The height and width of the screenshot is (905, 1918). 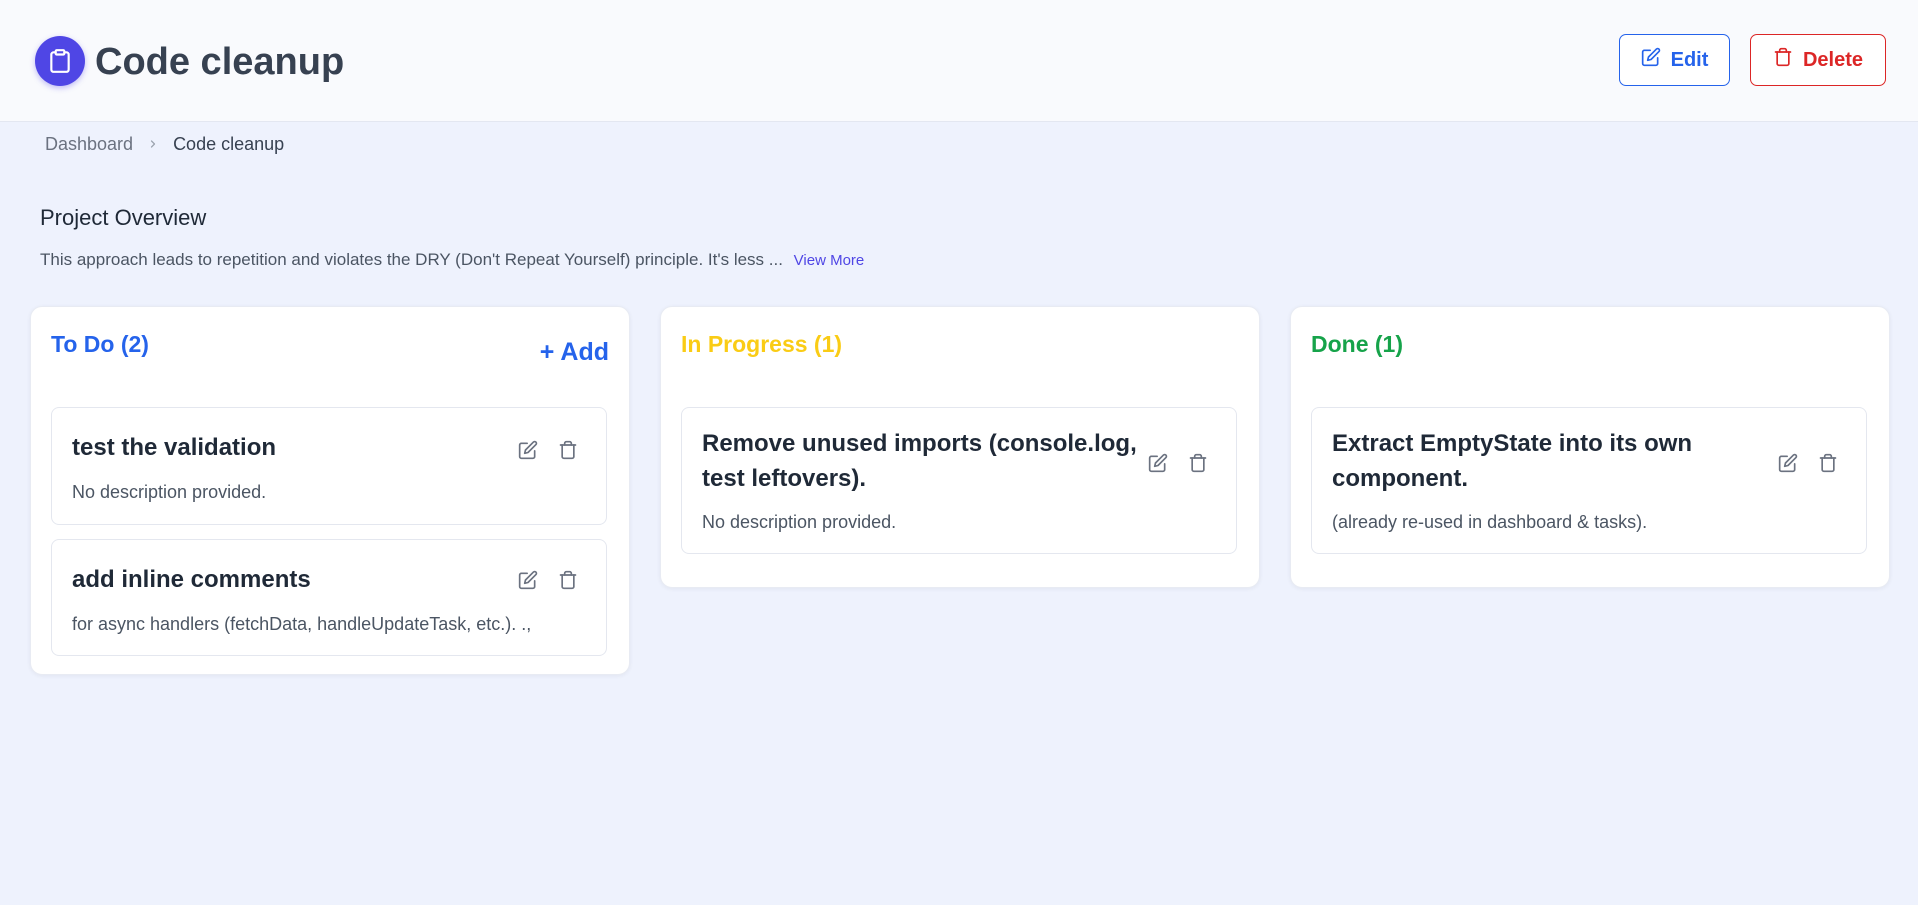 What do you see at coordinates (220, 62) in the screenshot?
I see `page-title: Code cleanup` at bounding box center [220, 62].